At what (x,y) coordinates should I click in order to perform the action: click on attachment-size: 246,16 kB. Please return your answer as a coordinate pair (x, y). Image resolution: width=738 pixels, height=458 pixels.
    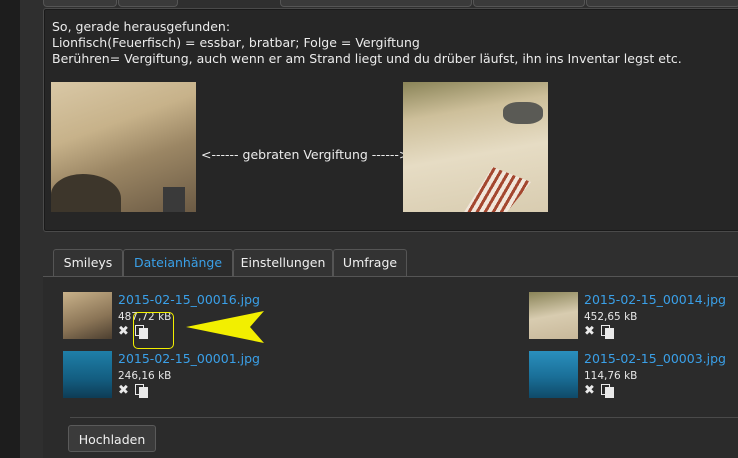
    Looking at the image, I should click on (145, 376).